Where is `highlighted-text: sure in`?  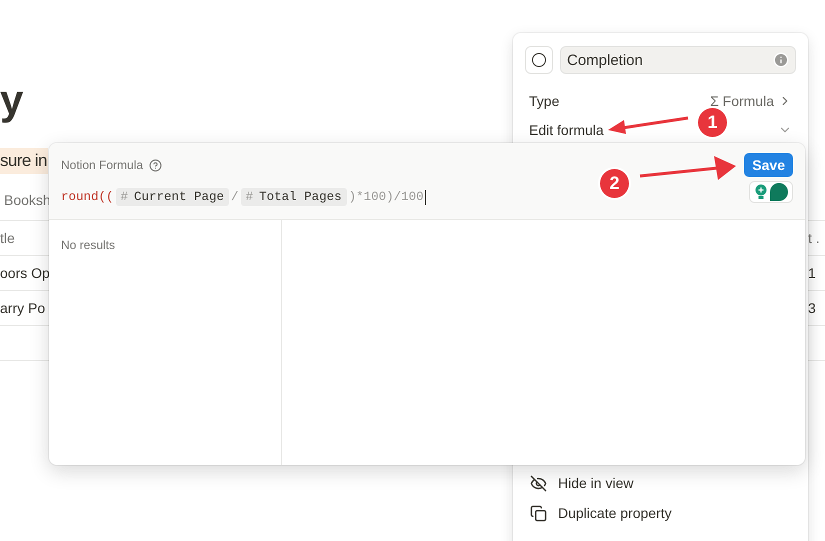
highlighted-text: sure in is located at coordinates (24, 161).